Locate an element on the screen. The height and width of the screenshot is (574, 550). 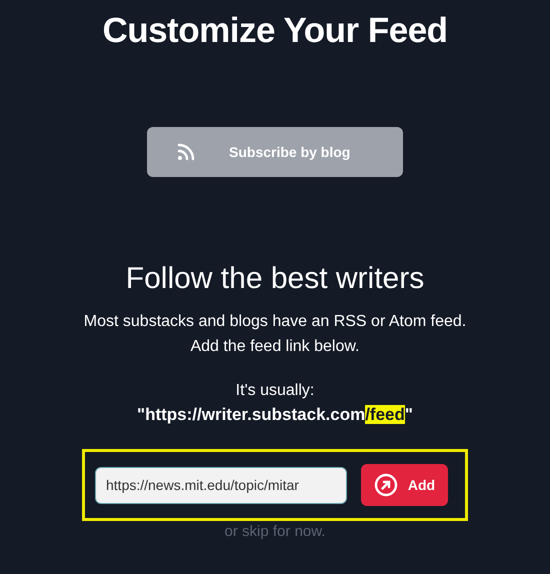
page-title: Customize Your Feed is located at coordinates (275, 31).